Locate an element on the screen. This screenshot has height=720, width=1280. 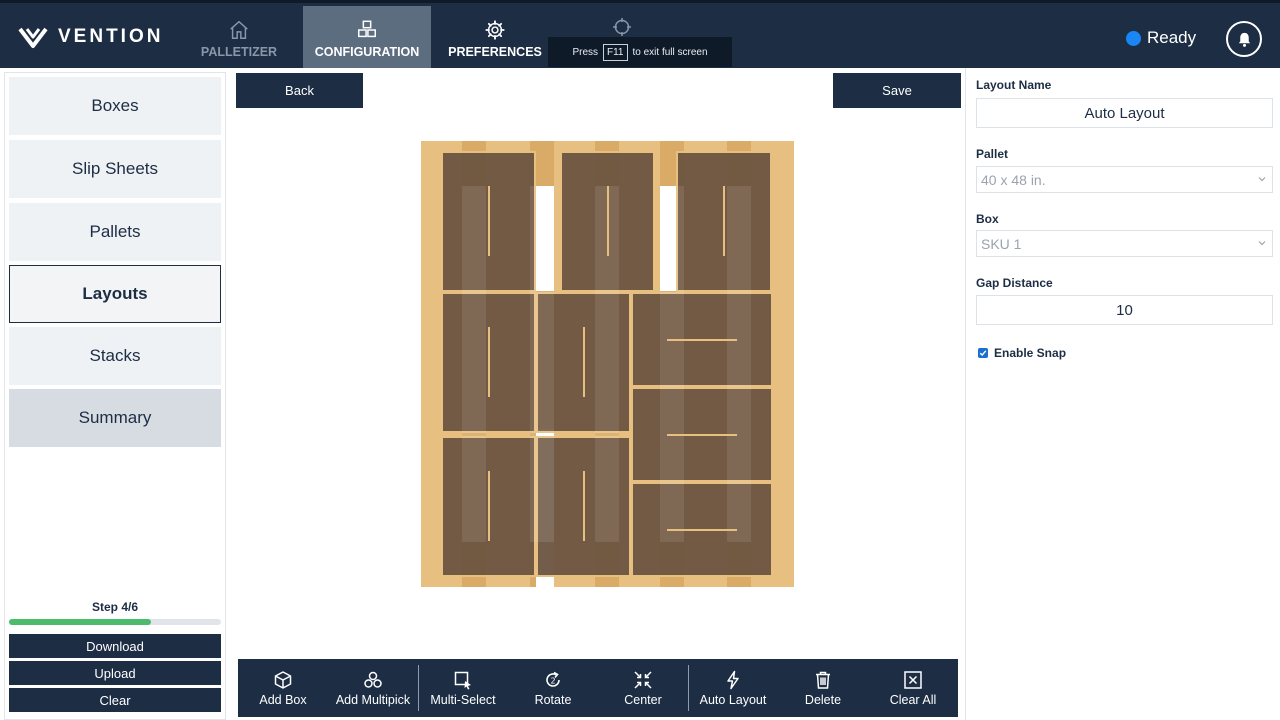
status-dot-icon is located at coordinates (1133, 38).